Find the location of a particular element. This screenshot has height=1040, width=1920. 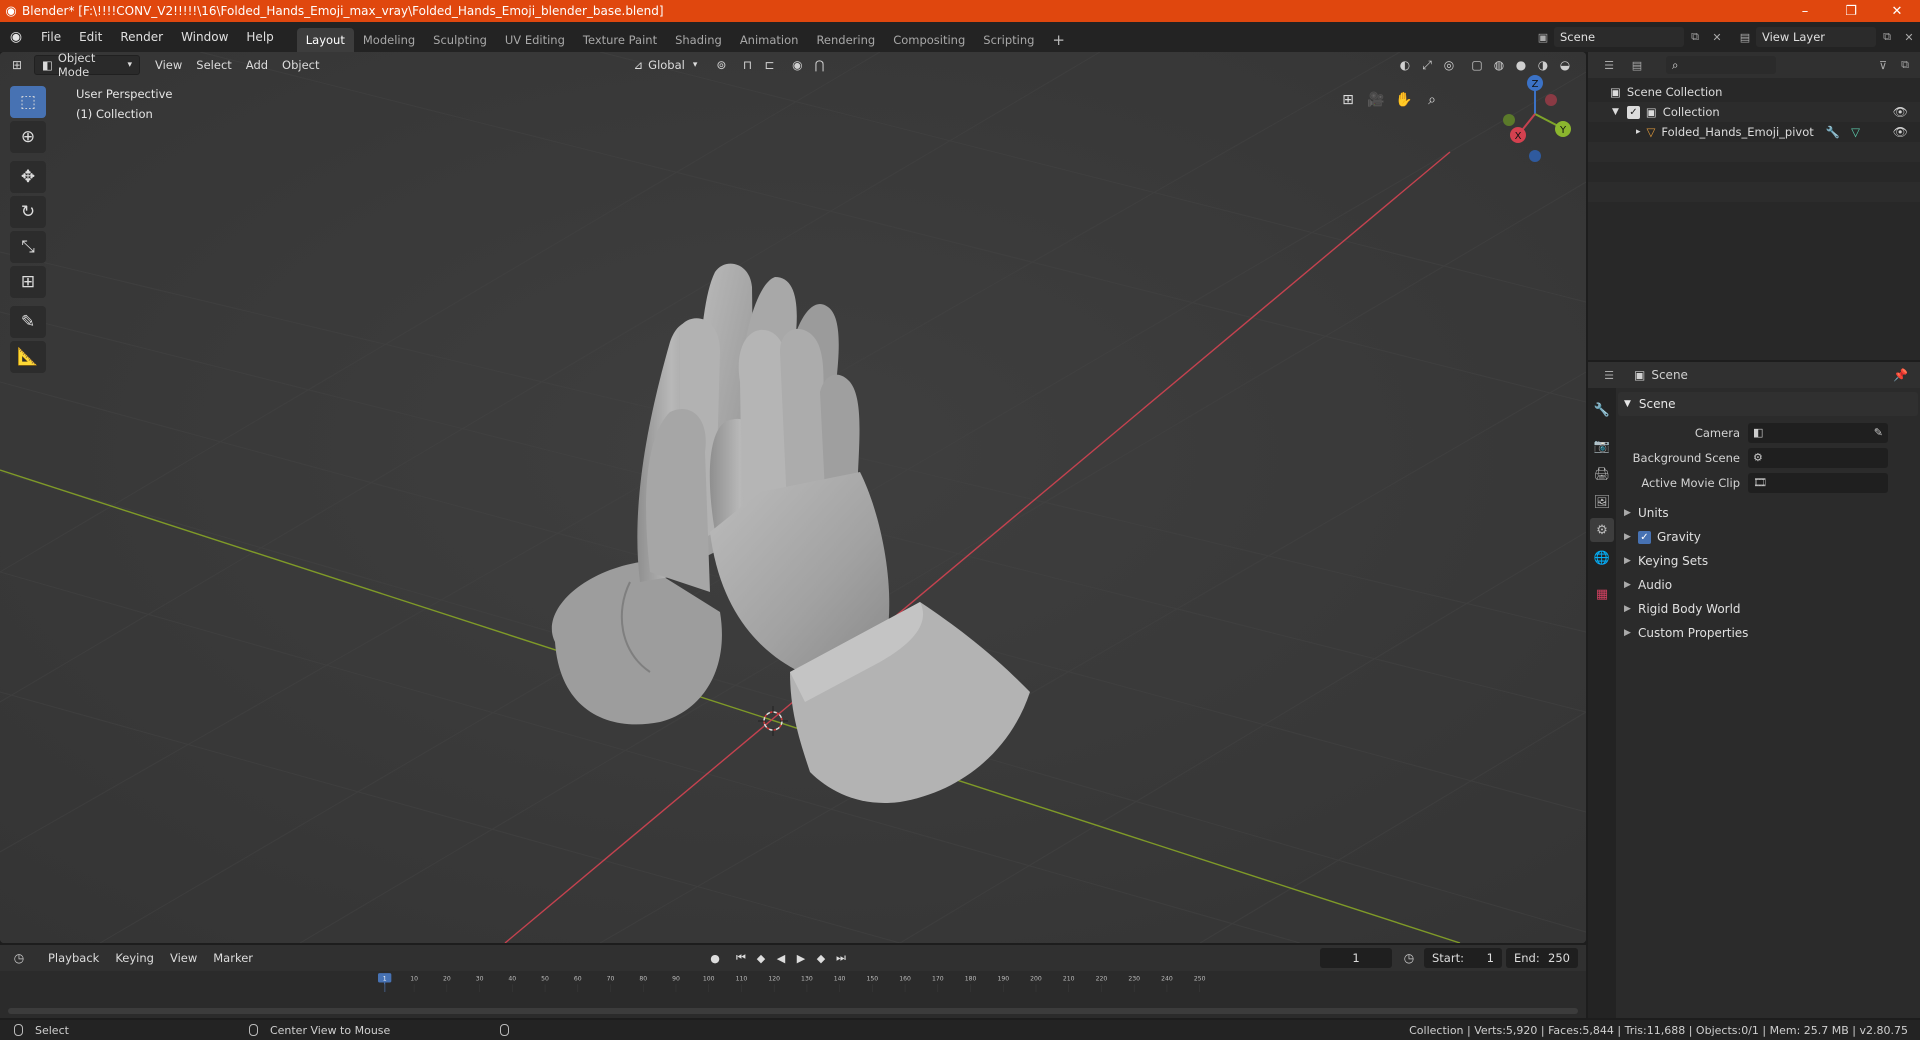

tab-animation: Animation is located at coordinates (769, 40).